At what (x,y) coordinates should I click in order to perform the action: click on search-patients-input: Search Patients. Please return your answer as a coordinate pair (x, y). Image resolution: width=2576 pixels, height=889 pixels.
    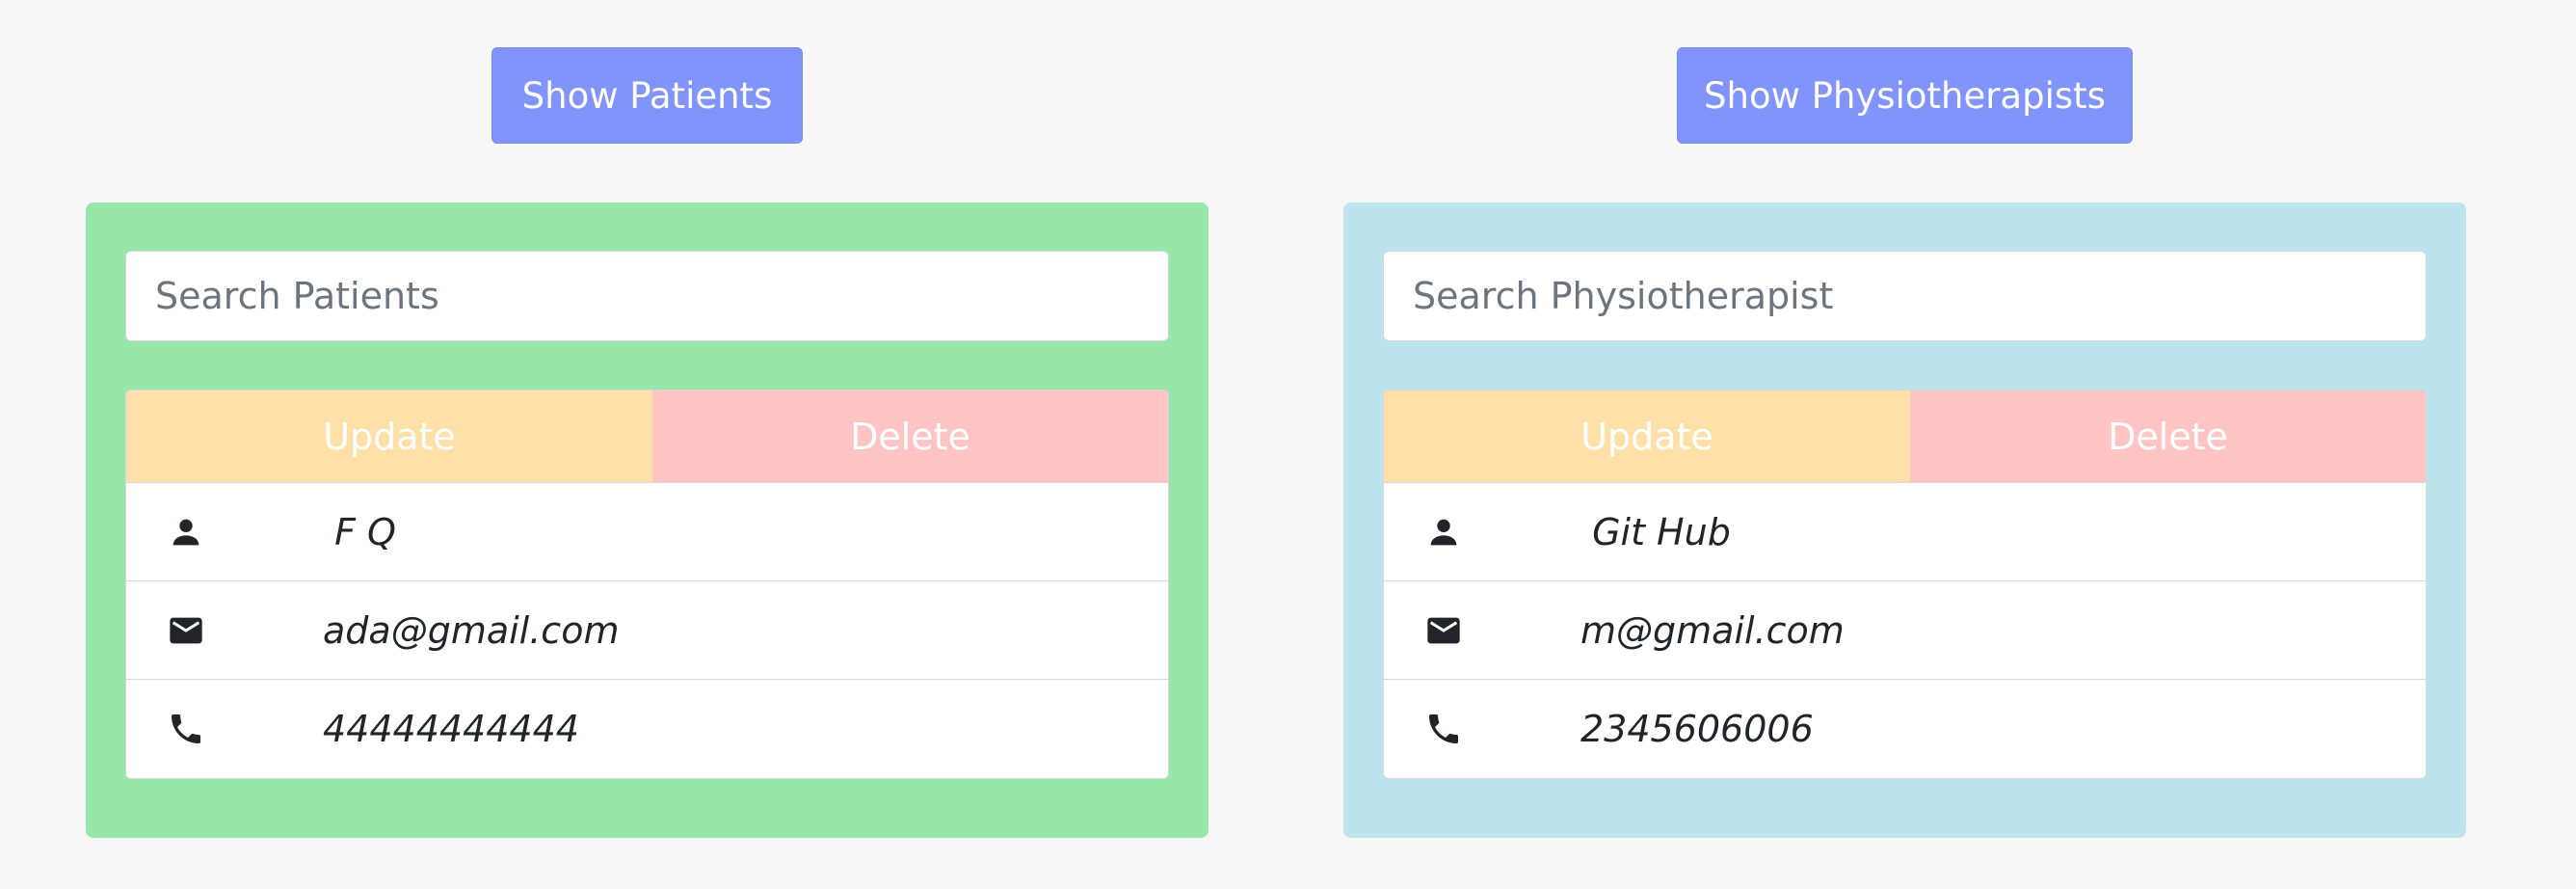
    Looking at the image, I should click on (647, 296).